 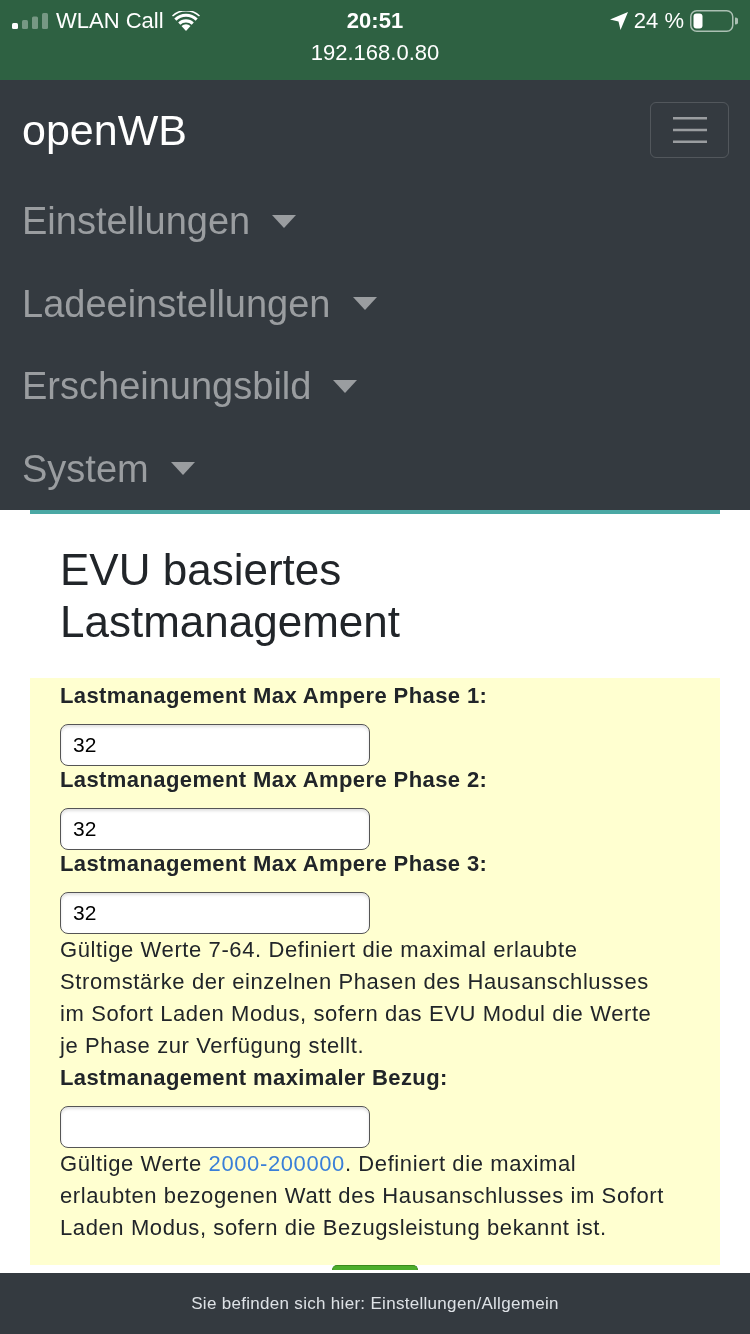 I want to click on menu-button, so click(x=689, y=130).